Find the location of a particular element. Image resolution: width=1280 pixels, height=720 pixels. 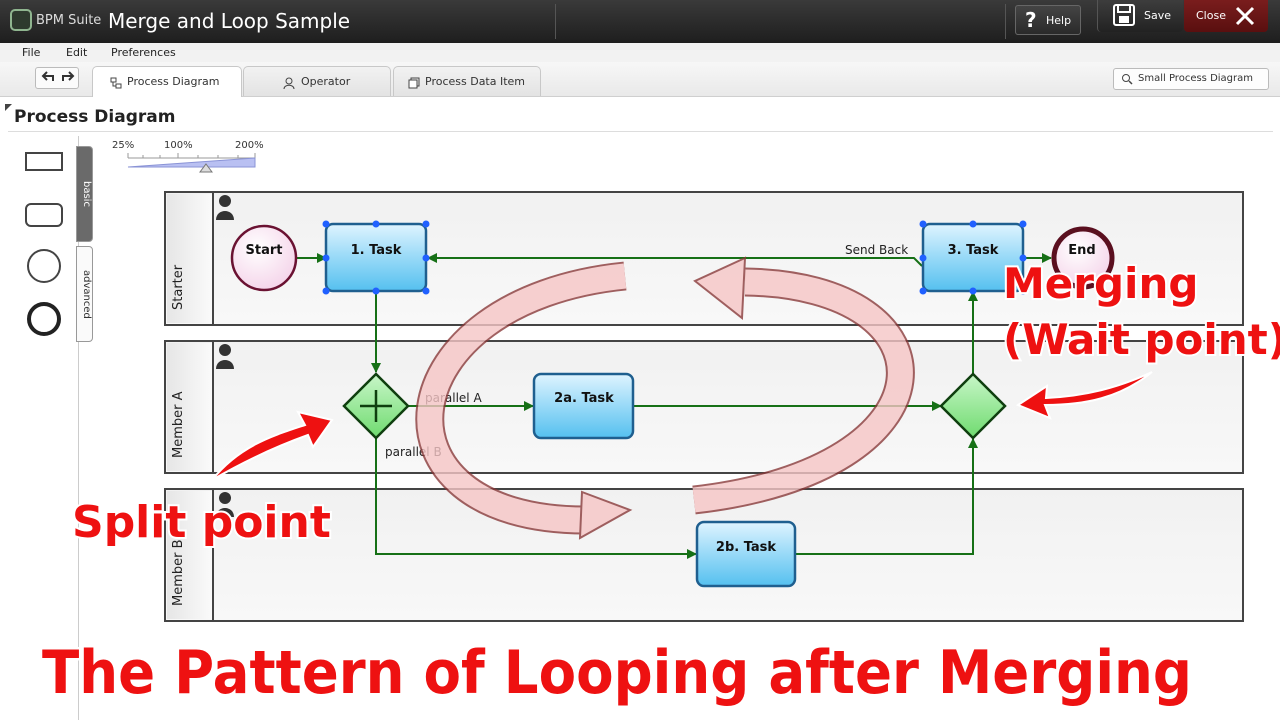

task-2b-label: 2b. Task is located at coordinates (746, 547).